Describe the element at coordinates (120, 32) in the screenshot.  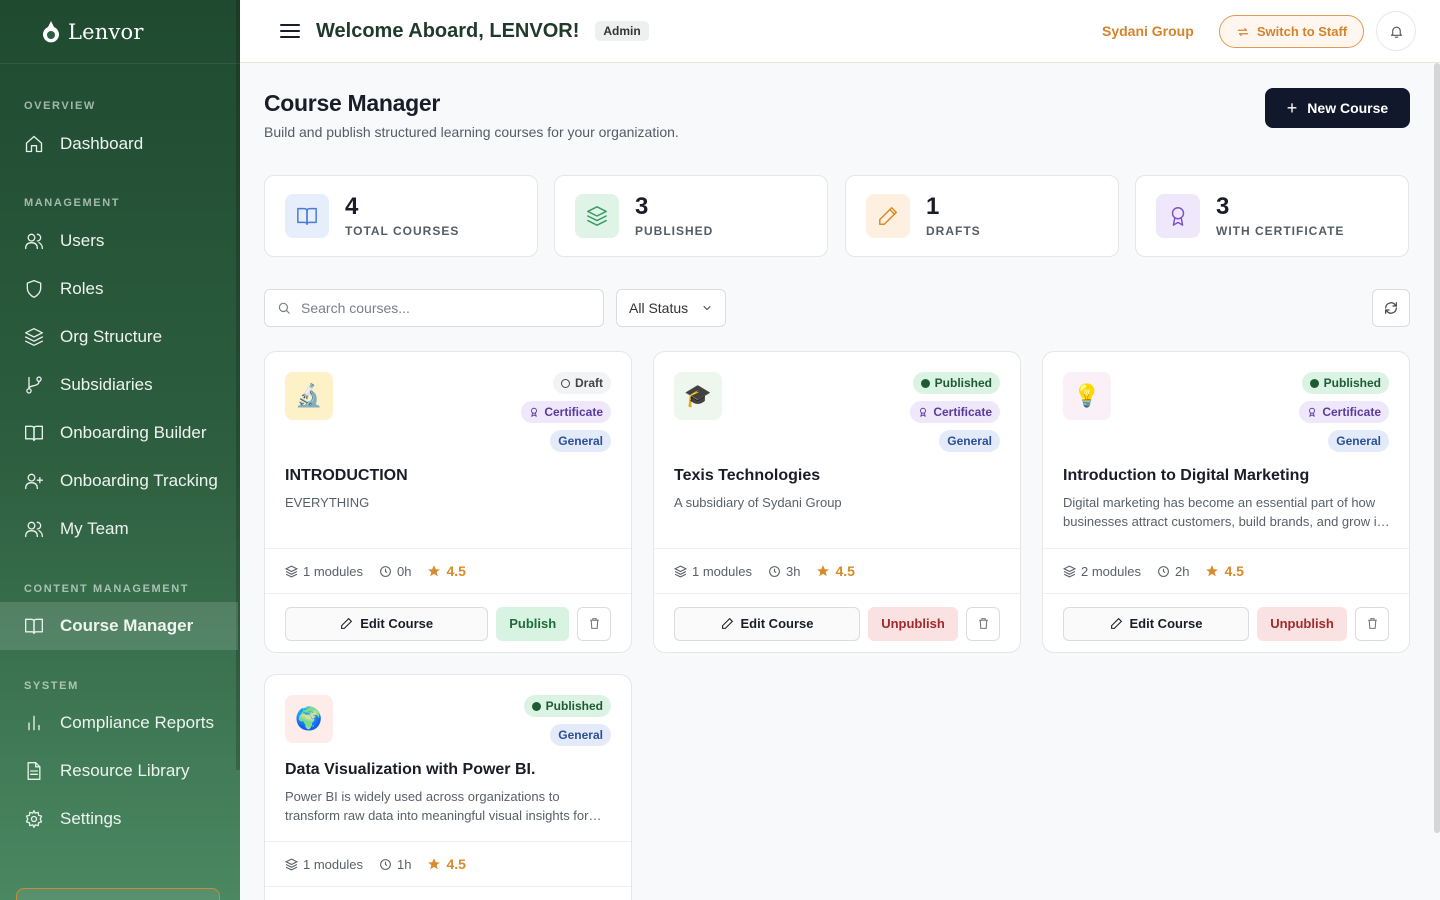
I see `brand: Lenvor` at that location.